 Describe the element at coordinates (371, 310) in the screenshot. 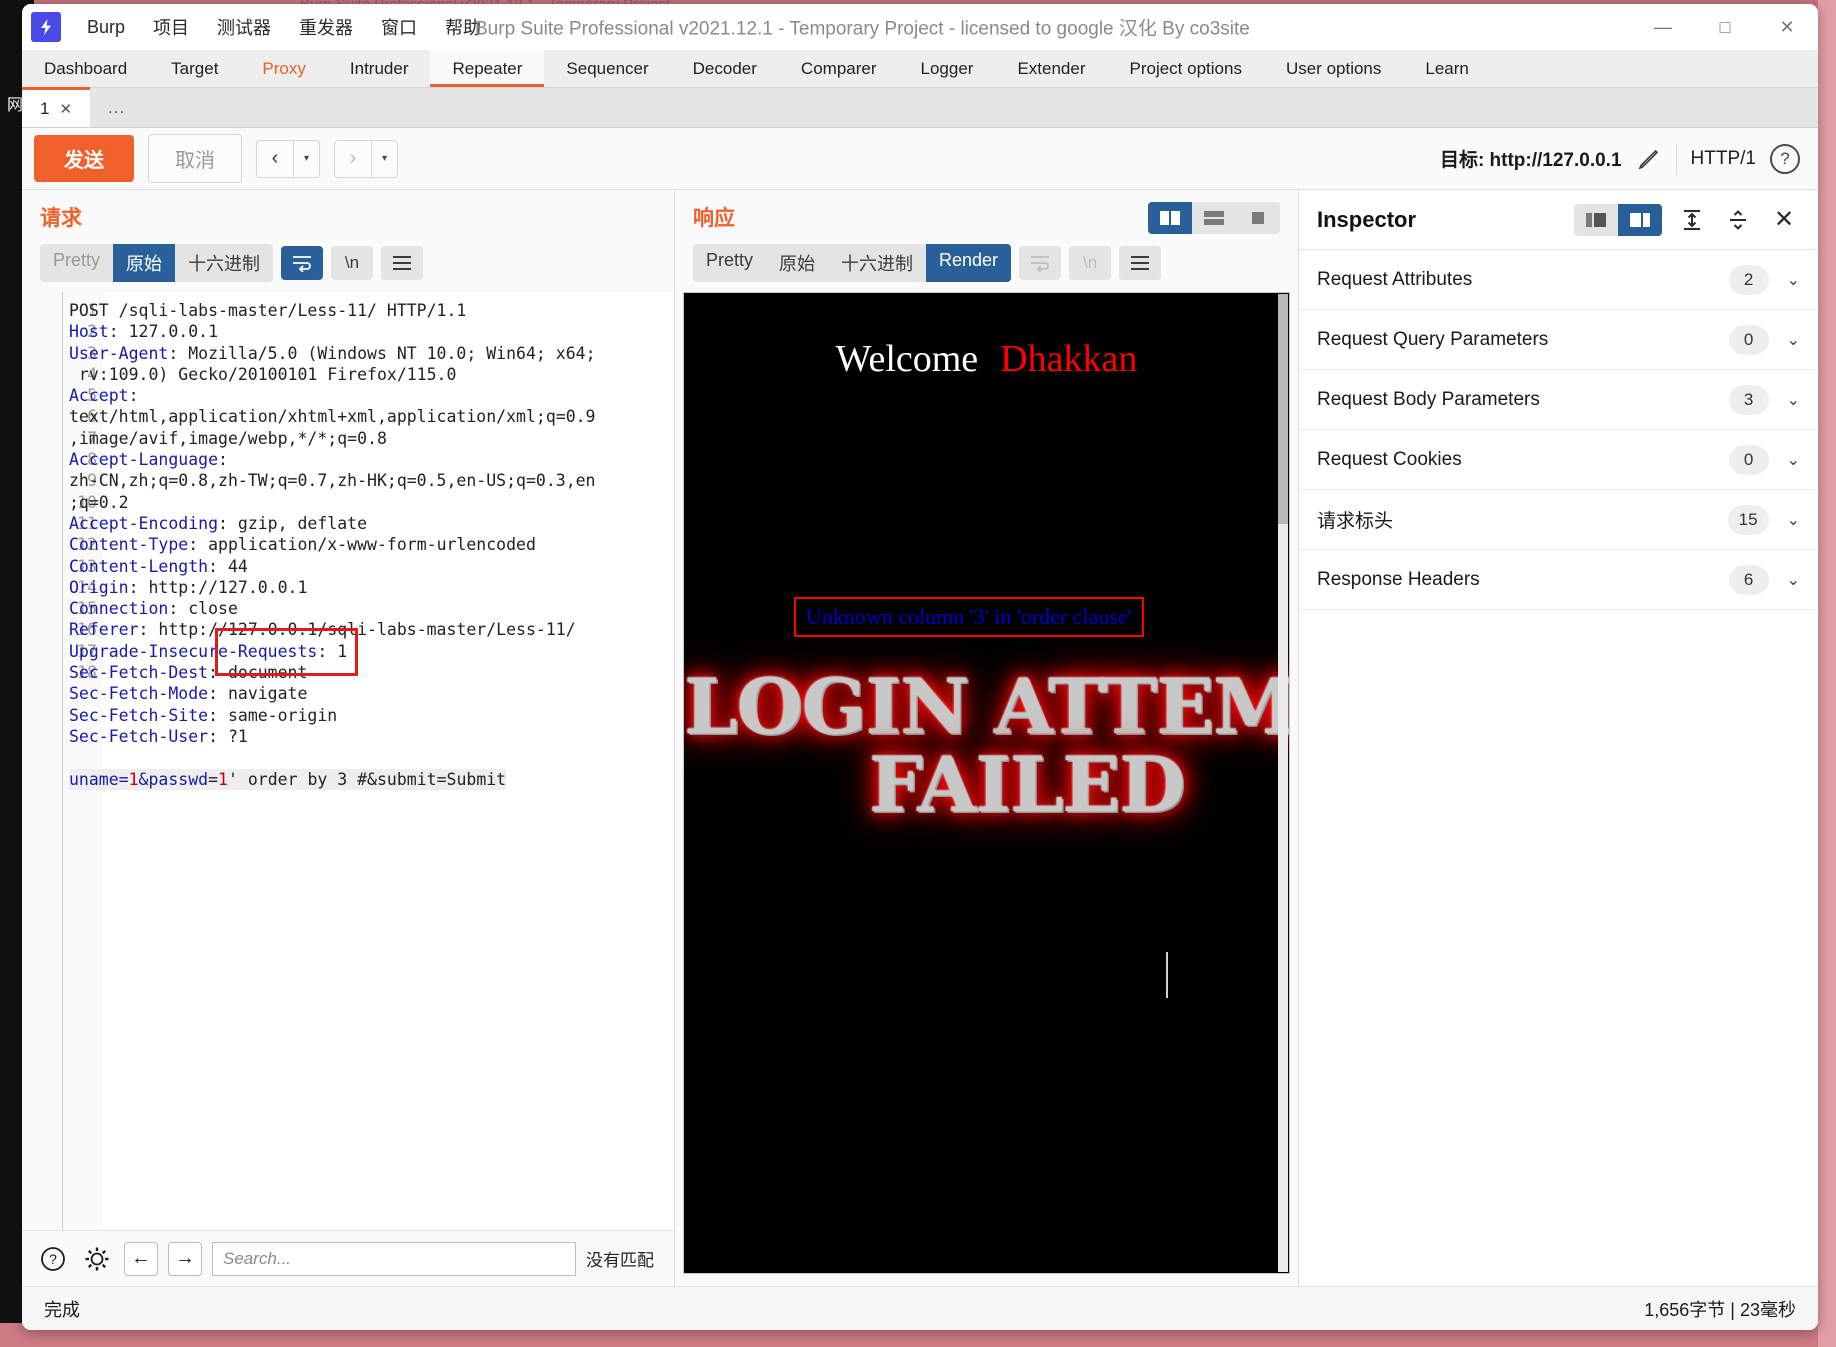

I see `code-line: POST /sqli-labs-master/Less-11/ HTTP/1.1` at that location.